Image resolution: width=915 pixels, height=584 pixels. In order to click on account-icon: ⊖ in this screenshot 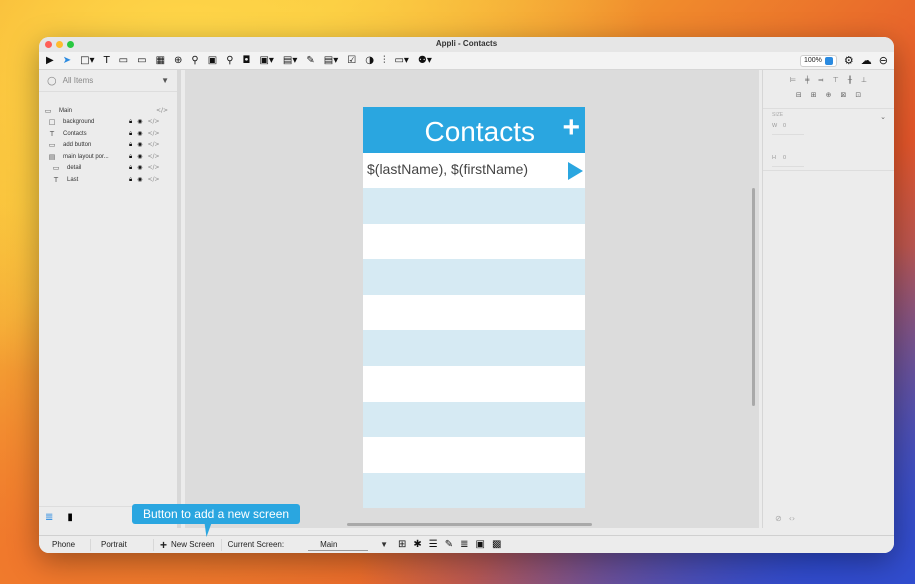, I will do `click(883, 60)`.